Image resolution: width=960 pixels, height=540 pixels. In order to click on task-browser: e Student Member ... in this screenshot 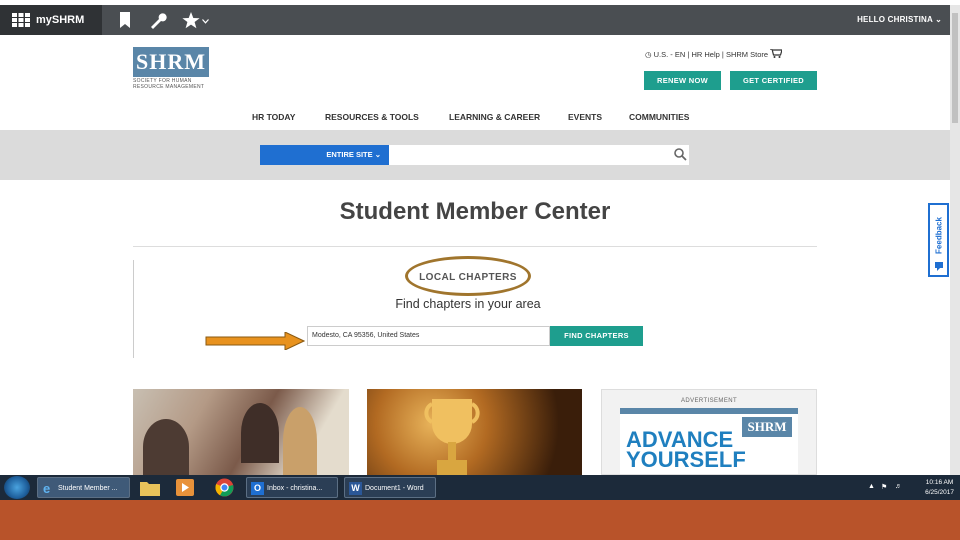, I will do `click(83, 487)`.